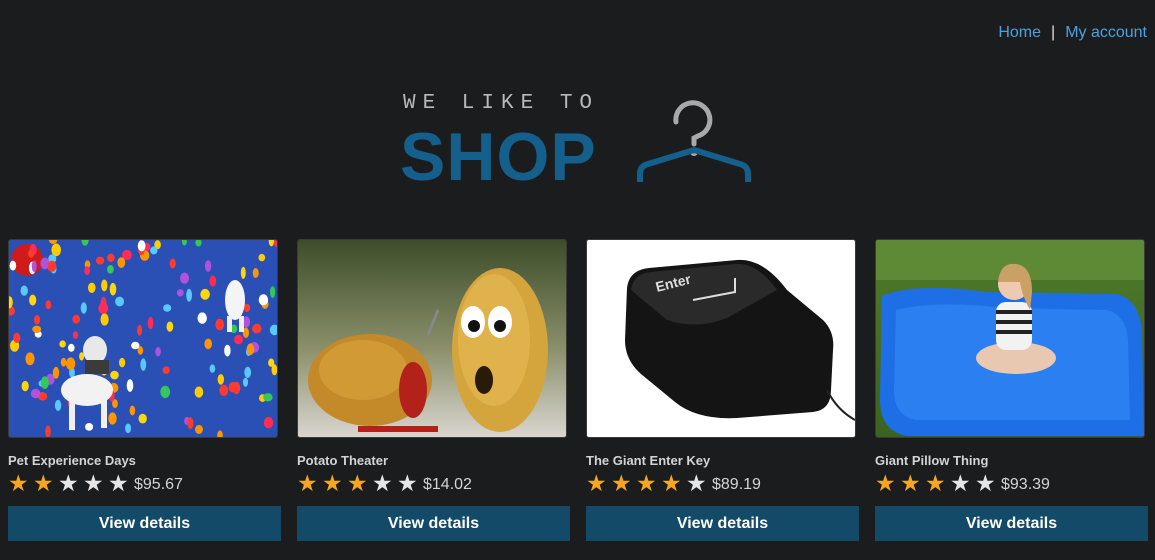 Image resolution: width=1155 pixels, height=560 pixels. Describe the element at coordinates (158, 484) in the screenshot. I see `product-price: $95.67` at that location.